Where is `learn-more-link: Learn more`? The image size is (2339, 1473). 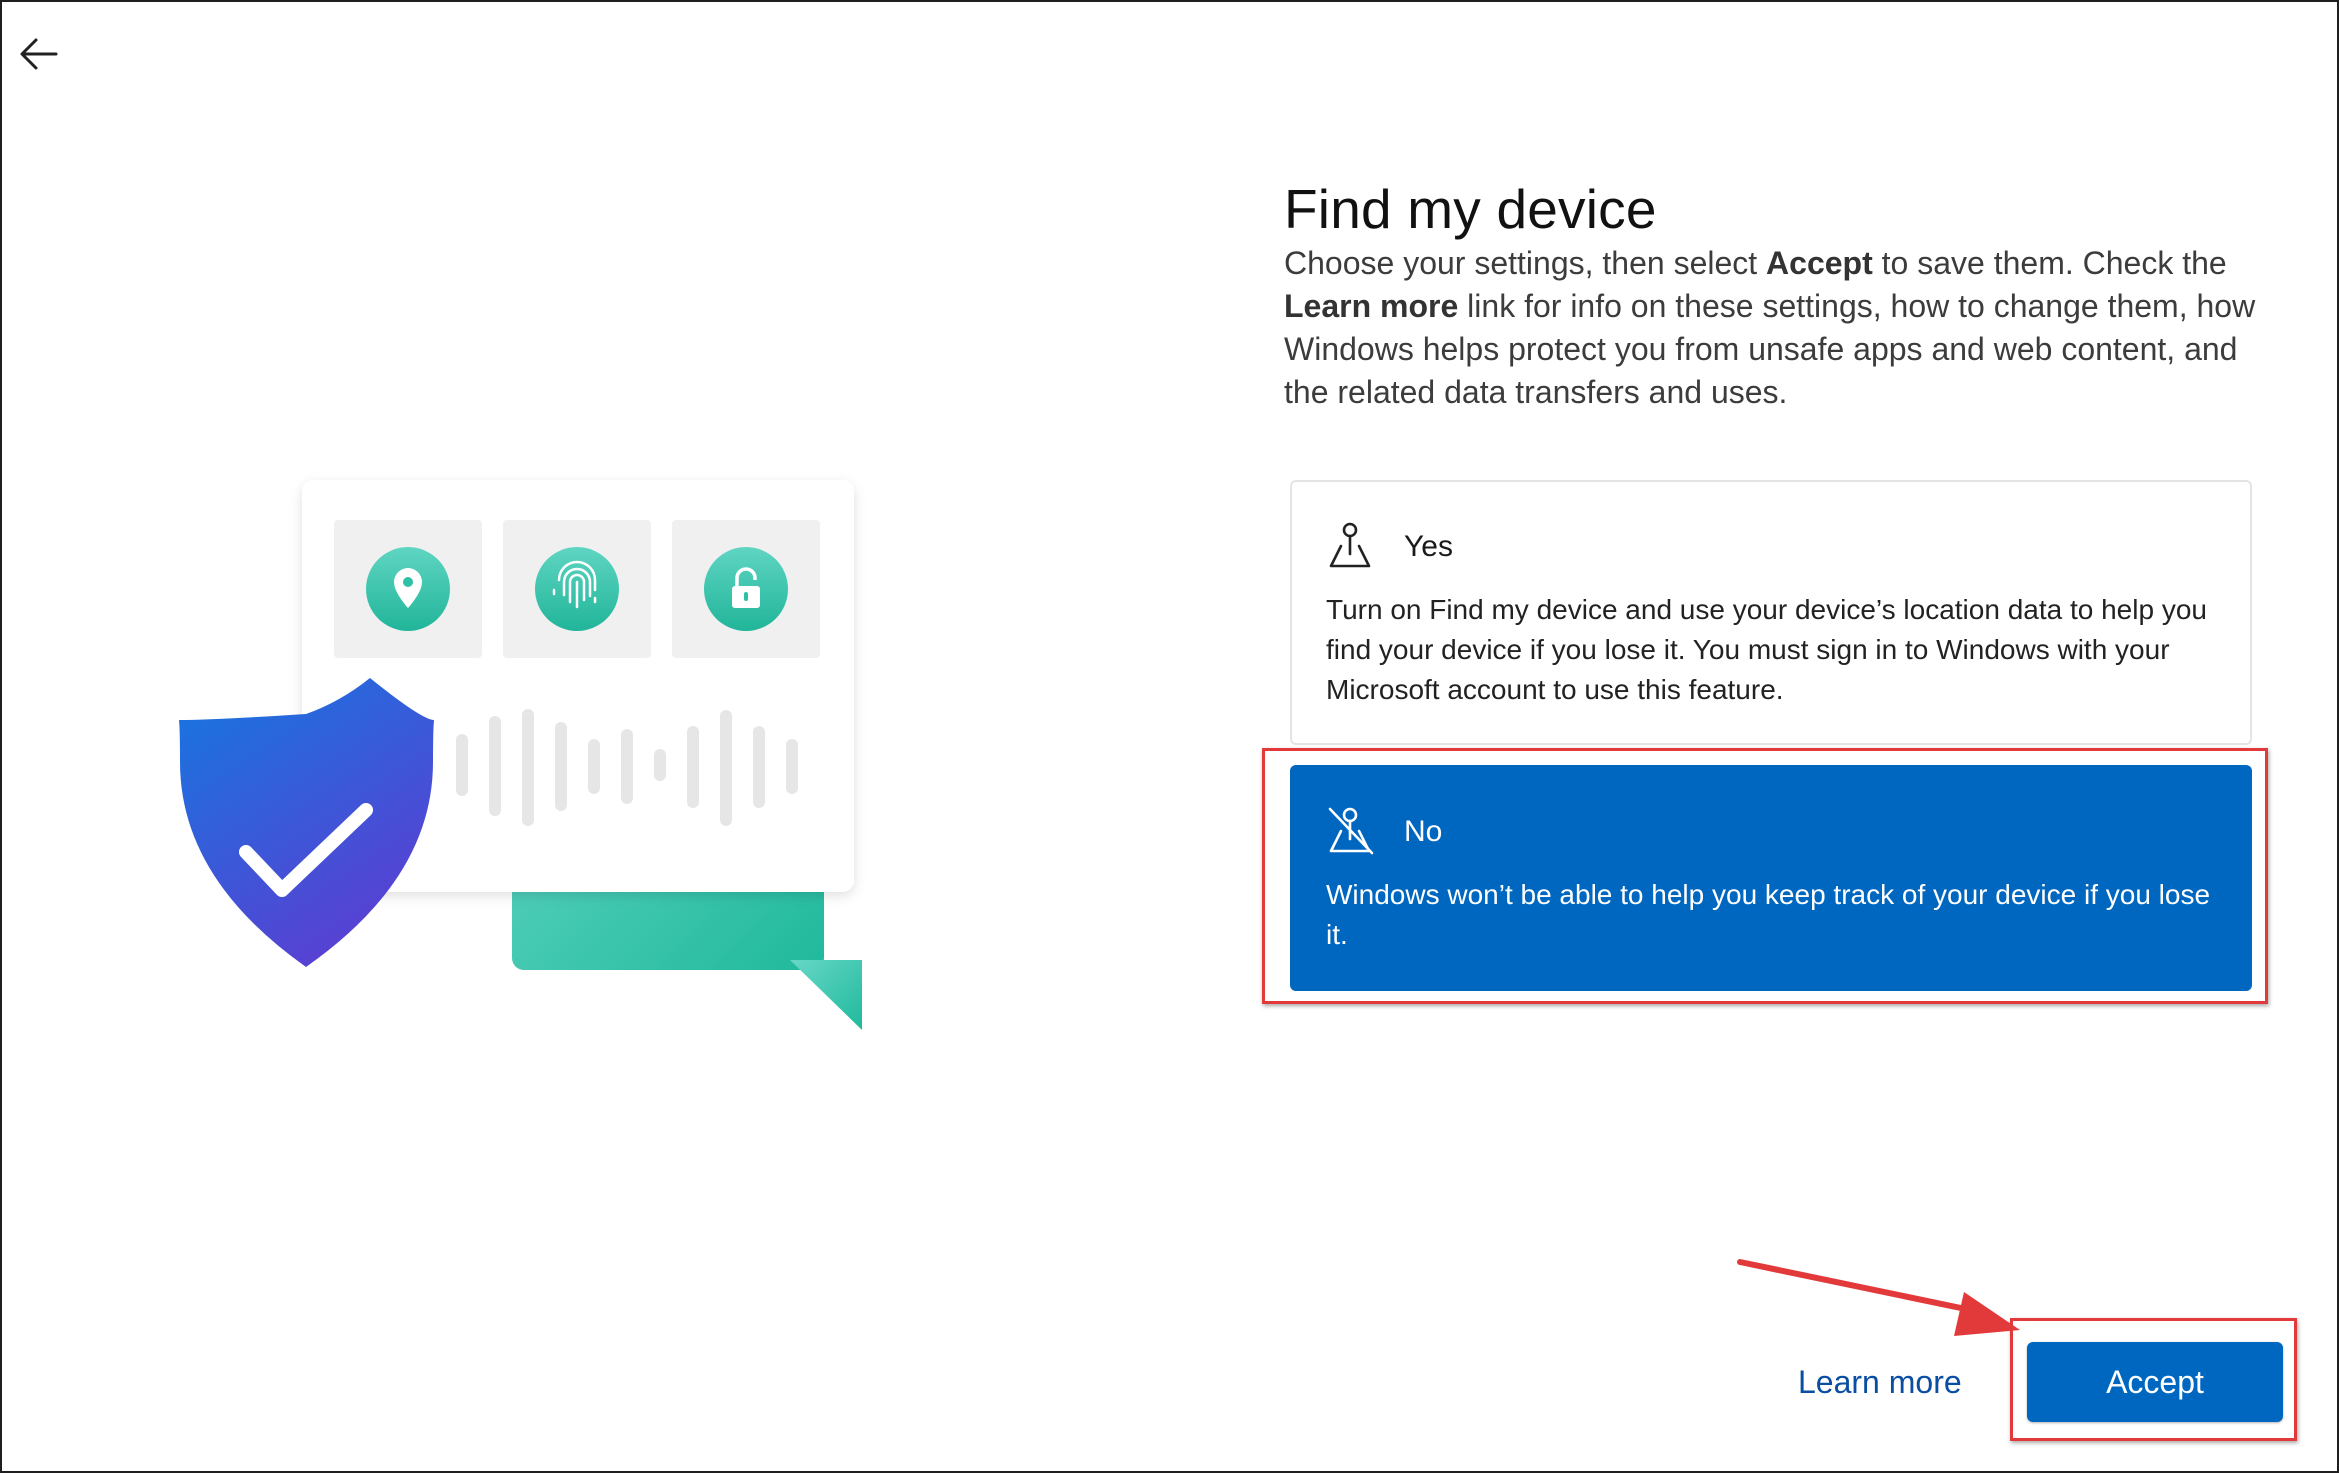
learn-more-link: Learn more is located at coordinates (1880, 1382).